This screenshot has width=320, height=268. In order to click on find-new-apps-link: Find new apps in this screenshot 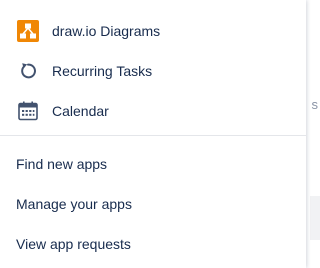, I will do `click(153, 164)`.